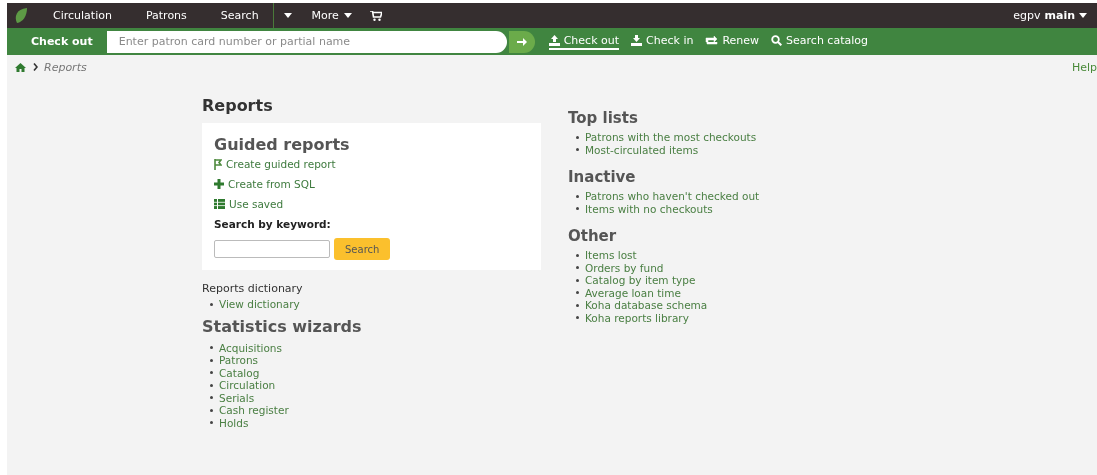  I want to click on report-link: Items with no checkouts, so click(649, 208).